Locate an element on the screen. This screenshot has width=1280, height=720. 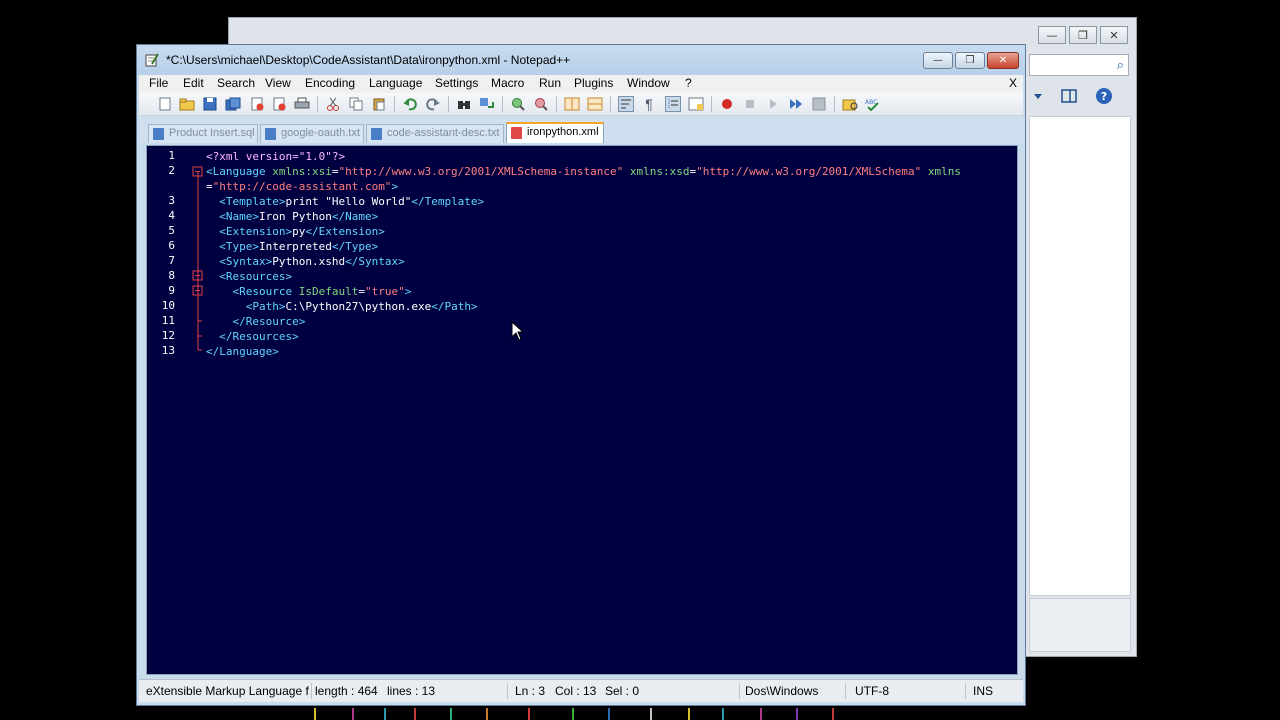
line-number: 3 is located at coordinates (171, 200).